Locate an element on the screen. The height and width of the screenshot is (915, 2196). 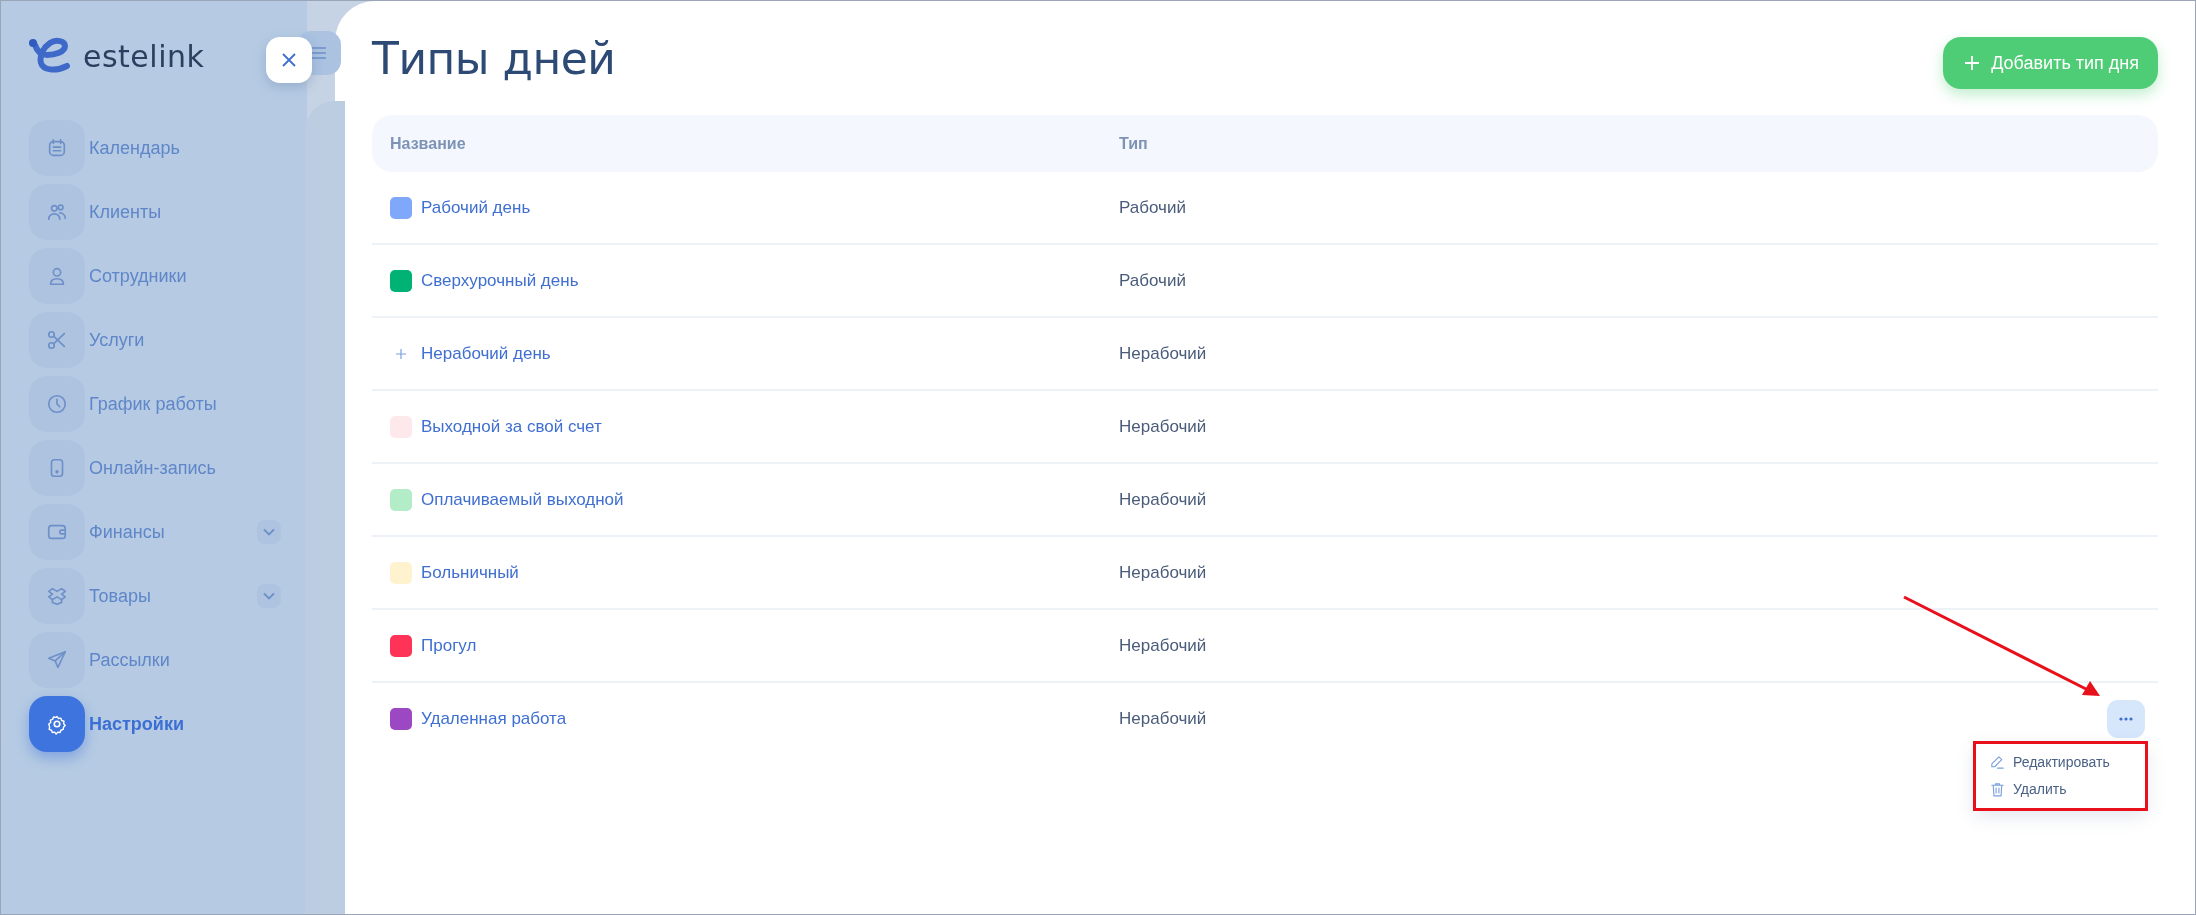
nav-item: Календарь is located at coordinates (185, 148).